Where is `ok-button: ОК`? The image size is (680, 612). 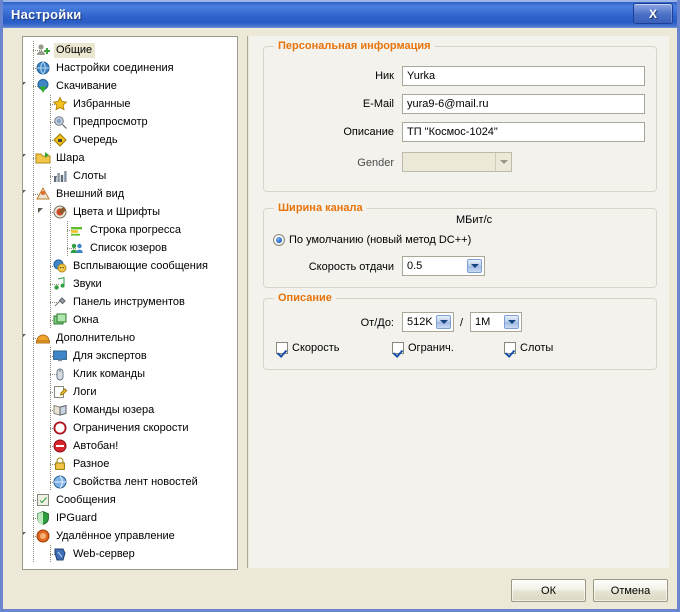 ok-button: ОК is located at coordinates (548, 590).